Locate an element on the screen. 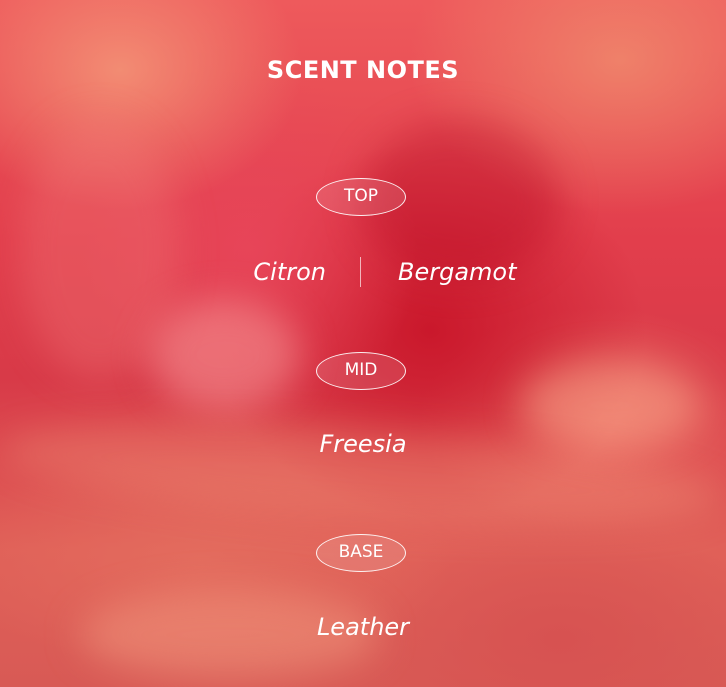 This screenshot has width=726, height=687. top-note-bergamot: Bergamot is located at coordinates (457, 272).